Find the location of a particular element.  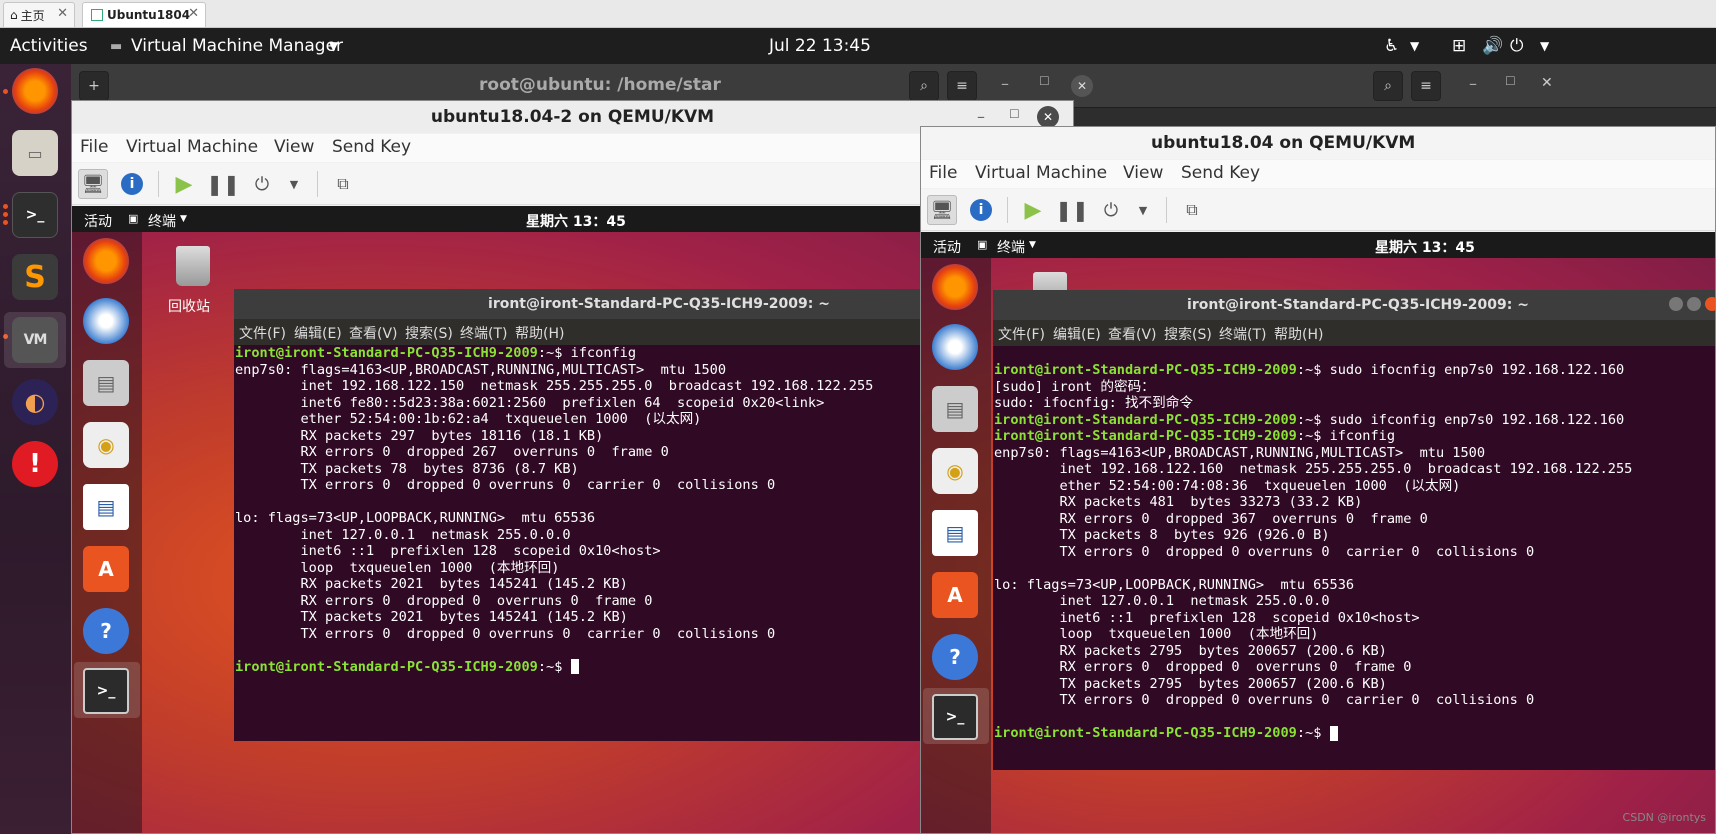

power-icon: ⏻ is located at coordinates (1516, 46).